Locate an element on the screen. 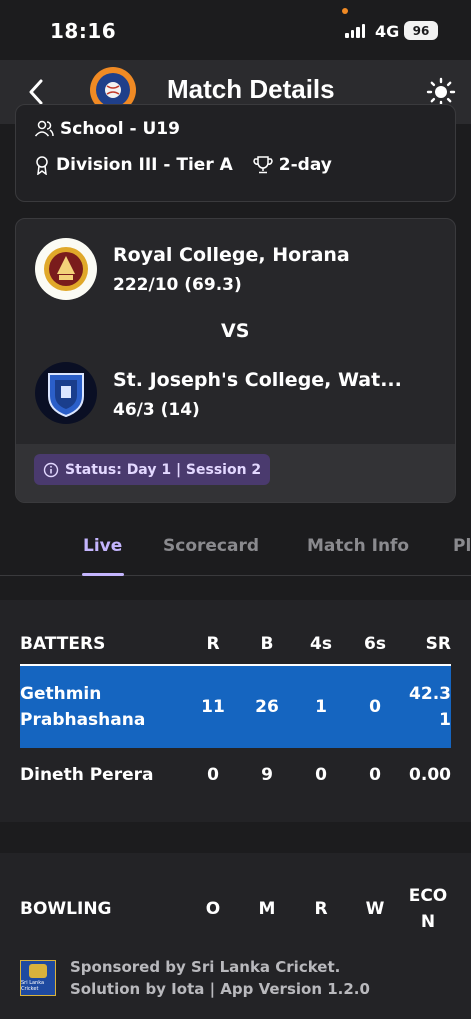  batter-name: Dineth Perera is located at coordinates (87, 775).